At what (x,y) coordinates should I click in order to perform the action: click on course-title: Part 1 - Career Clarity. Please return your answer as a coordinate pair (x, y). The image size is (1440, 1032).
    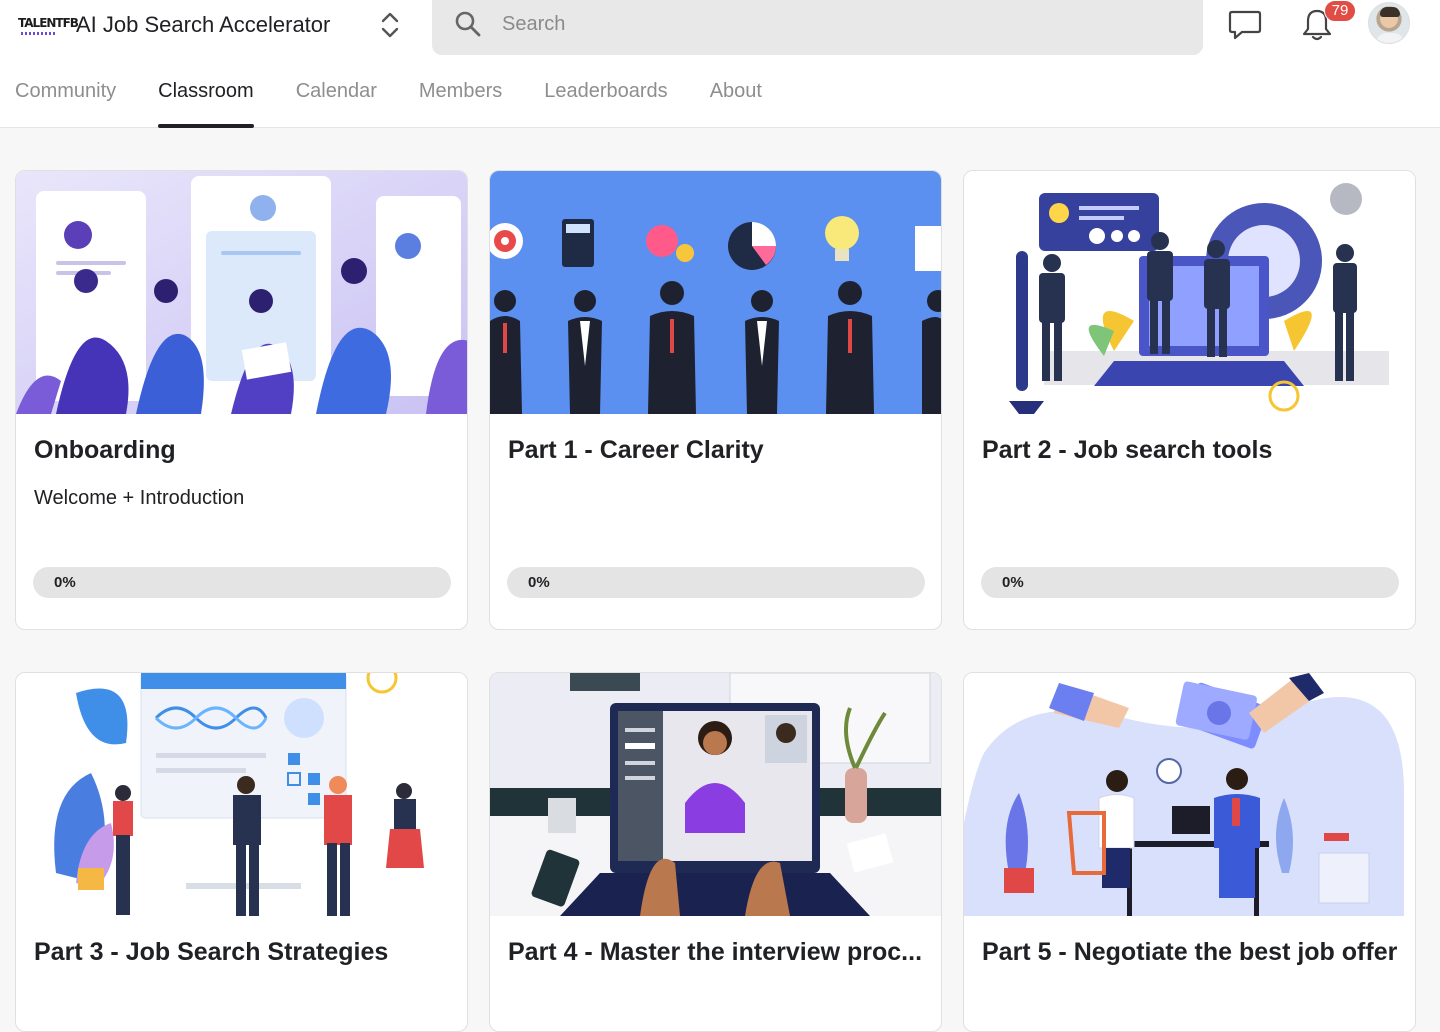
    Looking at the image, I should click on (636, 450).